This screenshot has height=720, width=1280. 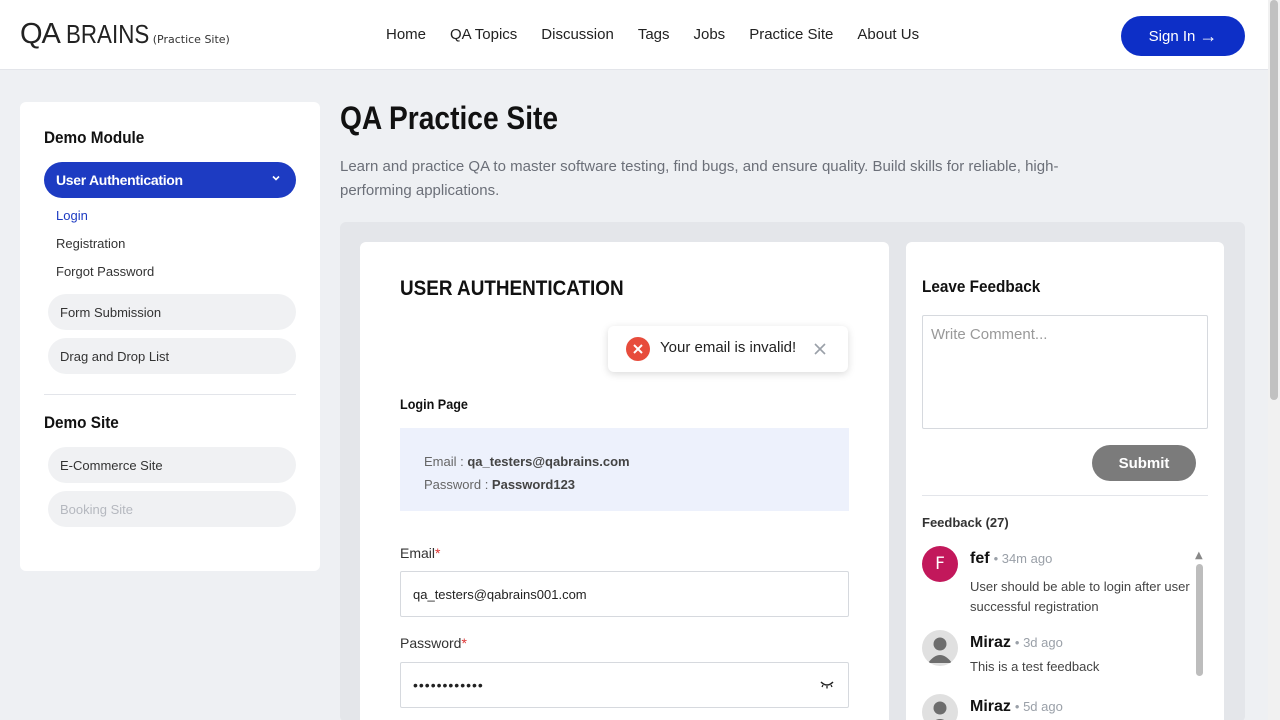 What do you see at coordinates (624, 594) in the screenshot?
I see `email-field` at bounding box center [624, 594].